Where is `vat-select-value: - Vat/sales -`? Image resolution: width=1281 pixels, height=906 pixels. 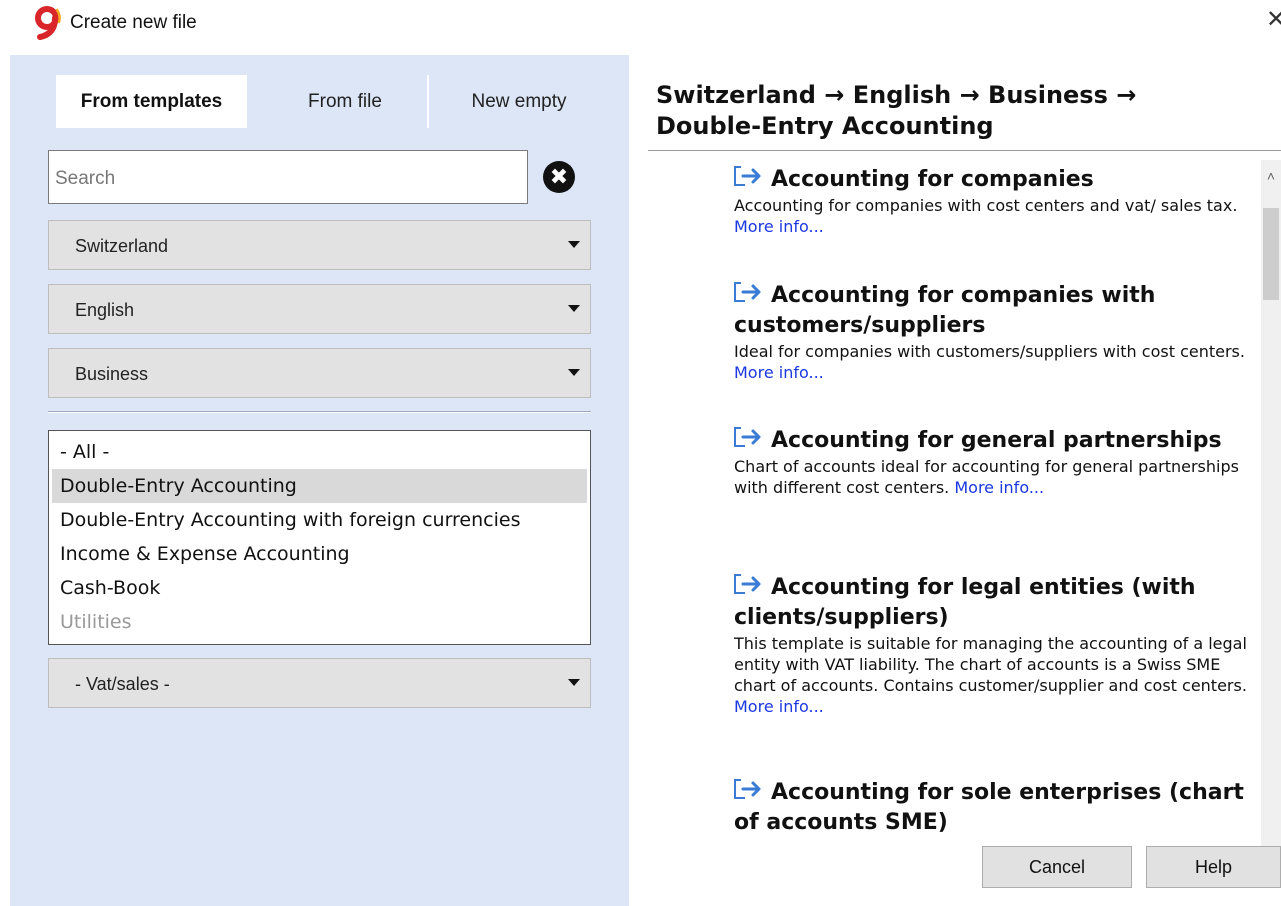 vat-select-value: - Vat/sales - is located at coordinates (122, 684).